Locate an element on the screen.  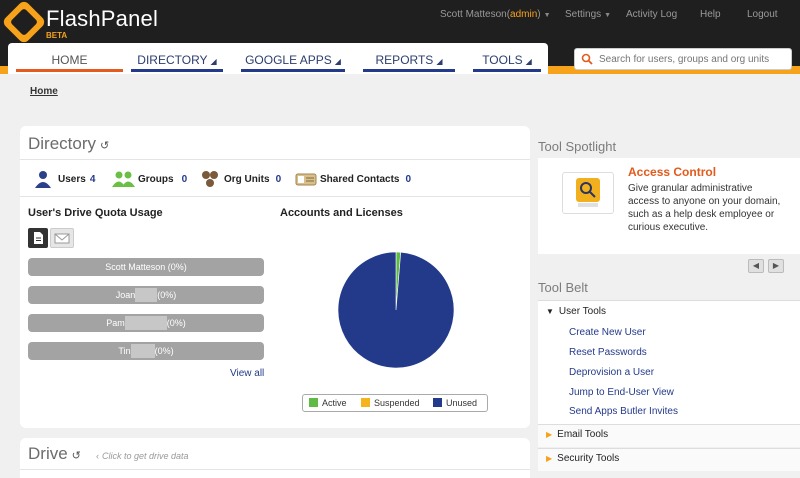
stat-org-units: Org Units 0 is located at coordinates (252, 179).